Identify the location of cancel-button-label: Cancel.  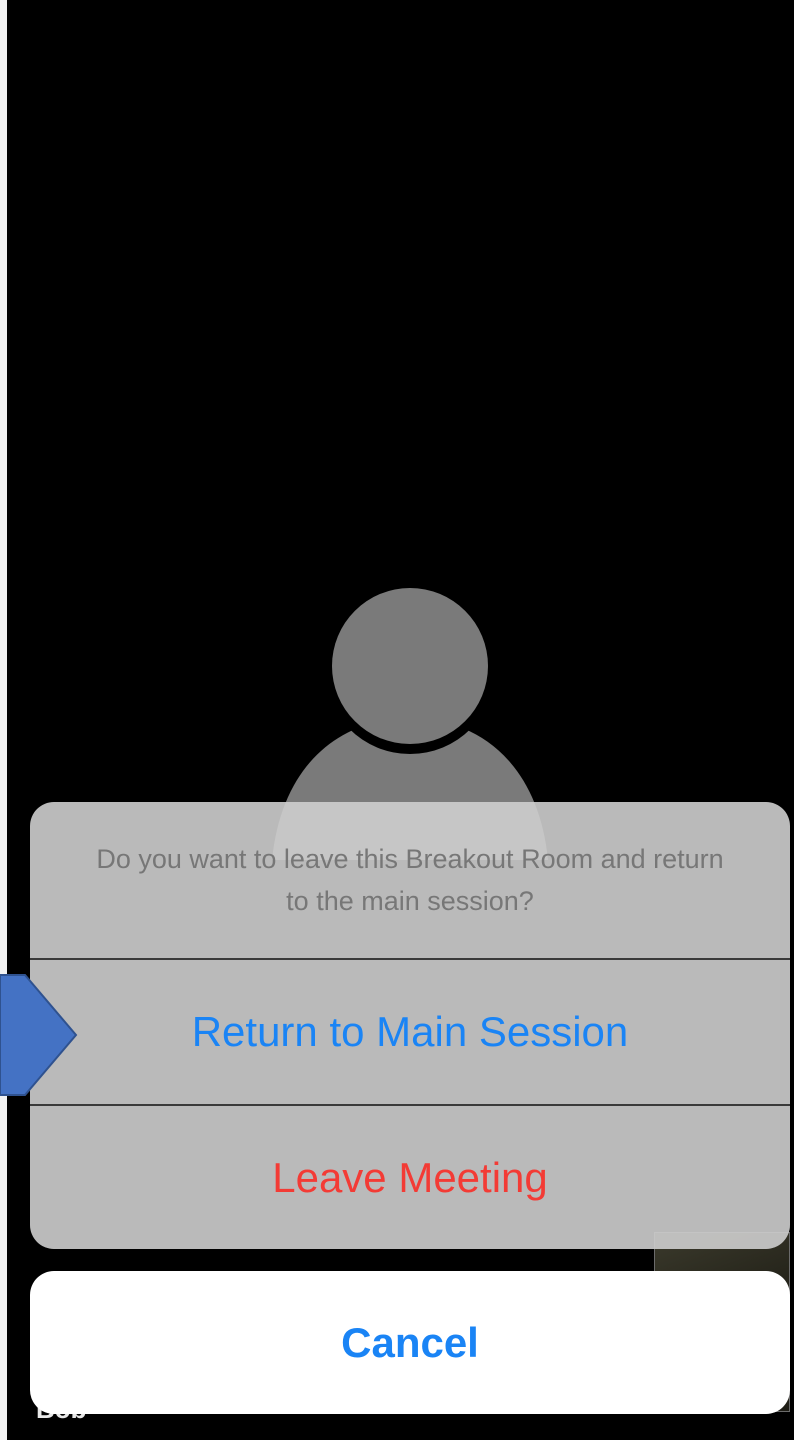
(410, 1342).